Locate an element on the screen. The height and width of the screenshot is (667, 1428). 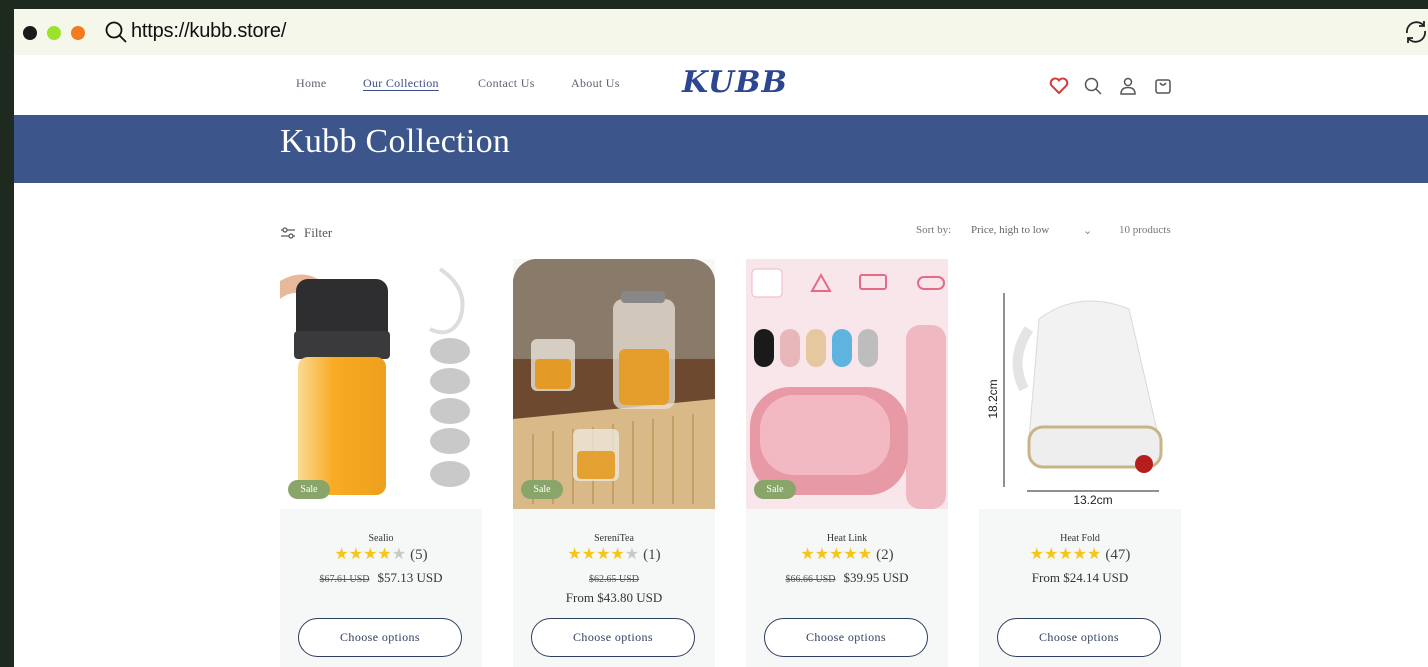
star-rating: ★★★★★ (5) is located at coordinates (381, 554).